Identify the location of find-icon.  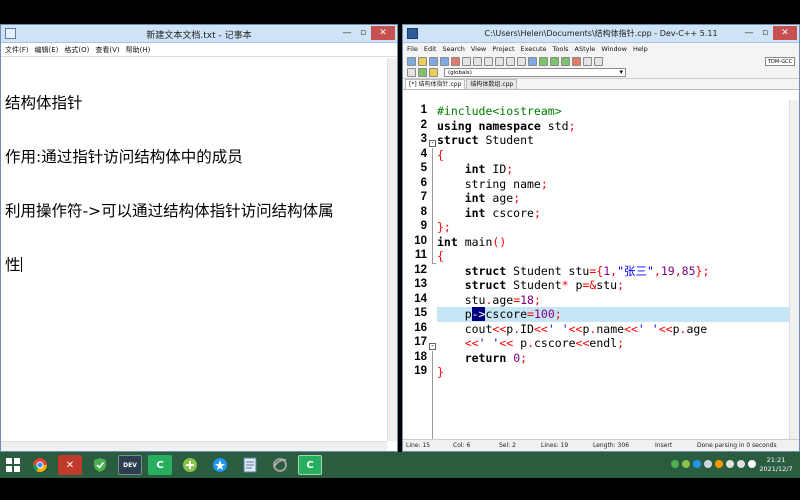
(499, 61).